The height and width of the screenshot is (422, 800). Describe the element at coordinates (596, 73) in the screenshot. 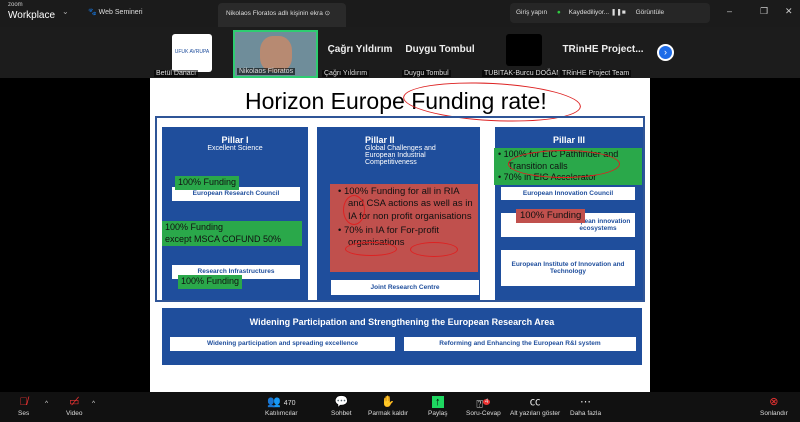

I see `participant-name: TRinHE Project Team` at that location.